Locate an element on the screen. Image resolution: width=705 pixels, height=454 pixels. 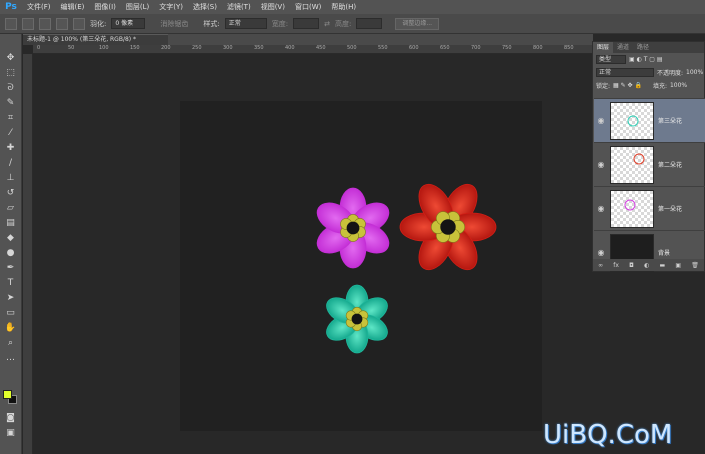
subtract-selection-button is located at coordinates (62, 23).